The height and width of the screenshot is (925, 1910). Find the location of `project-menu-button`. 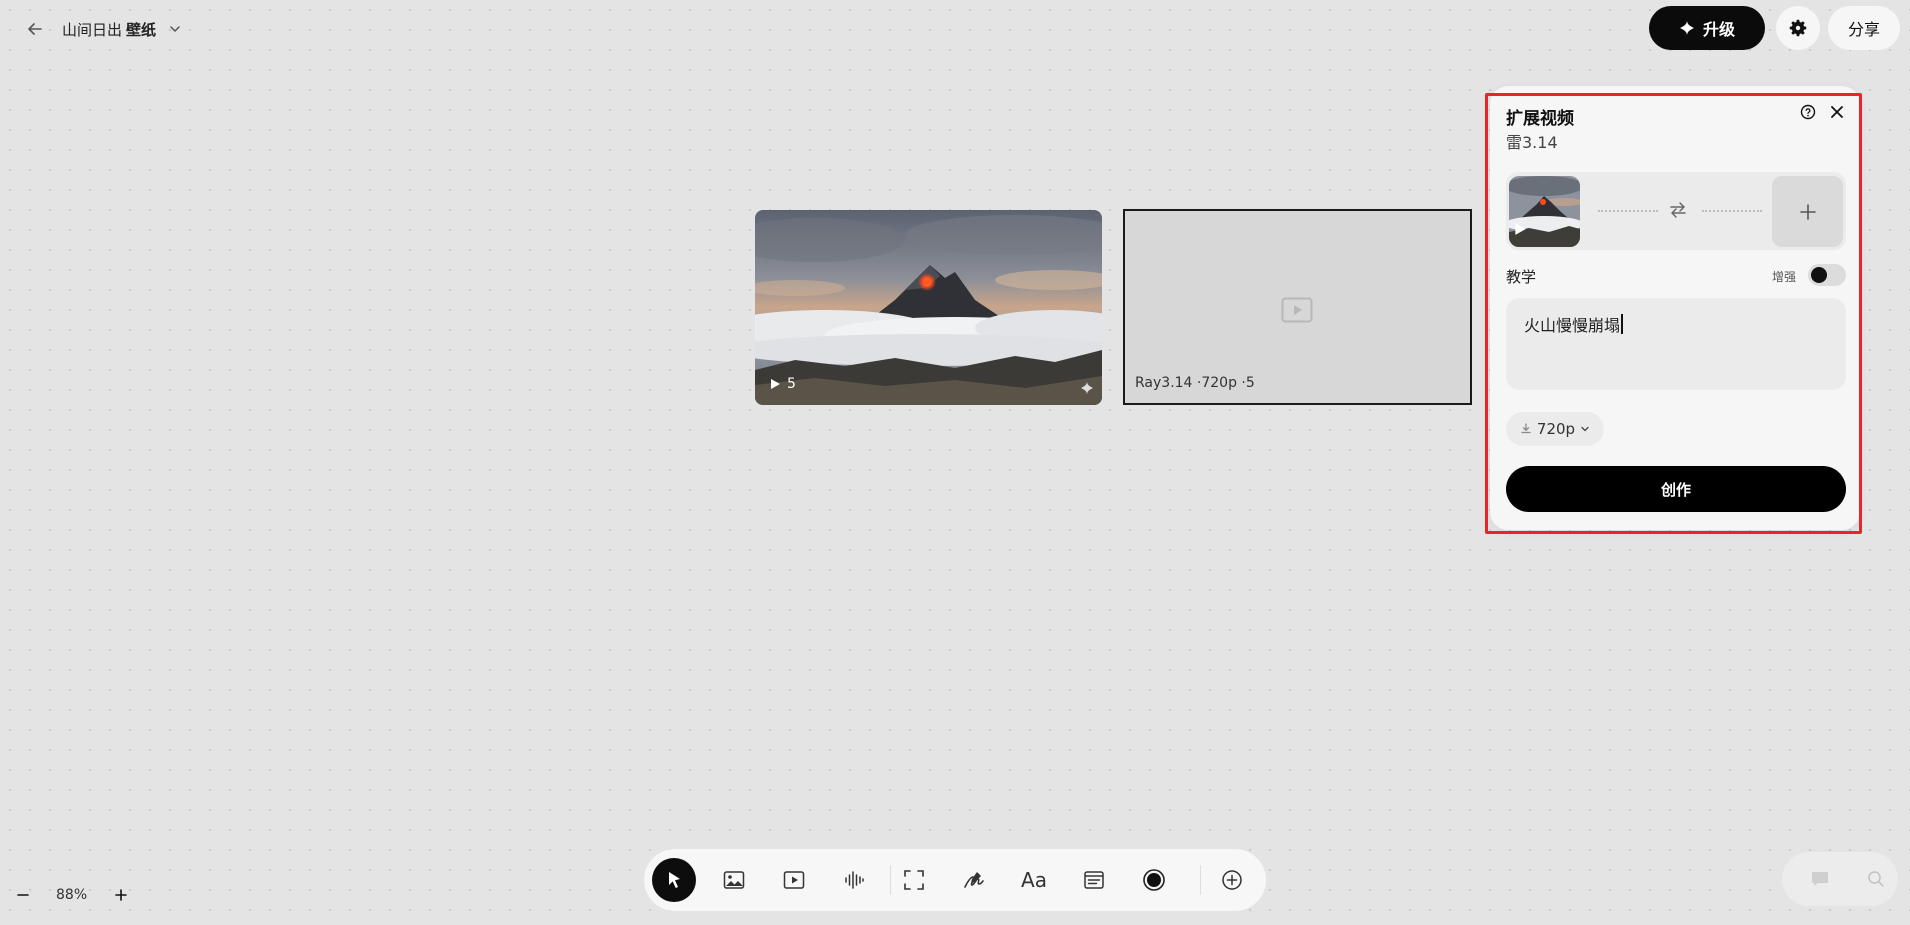

project-menu-button is located at coordinates (175, 29).